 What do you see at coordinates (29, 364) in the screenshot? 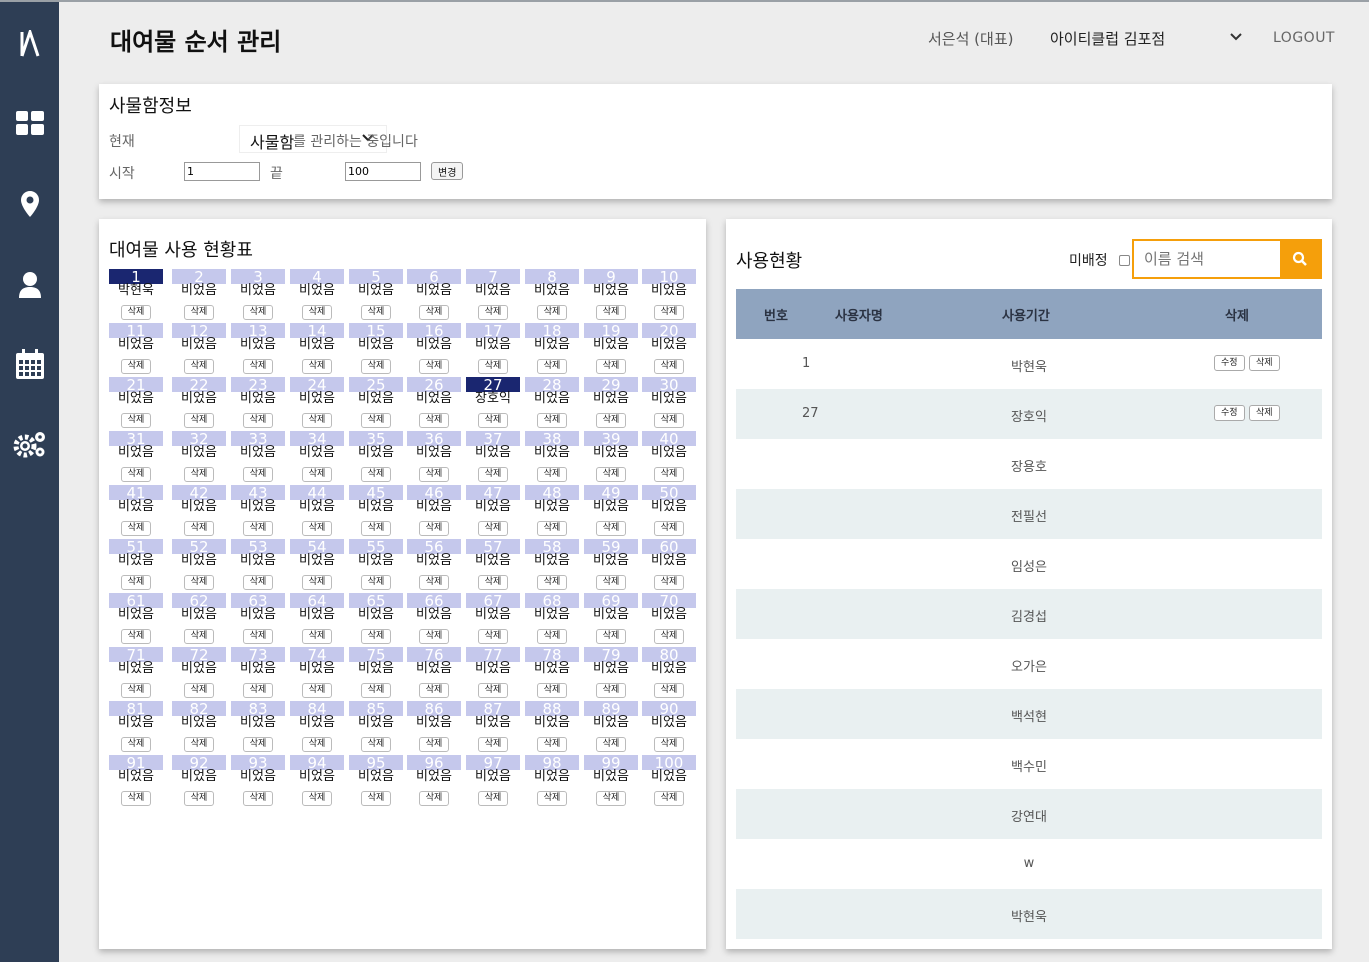
I see `calendar-icon` at bounding box center [29, 364].